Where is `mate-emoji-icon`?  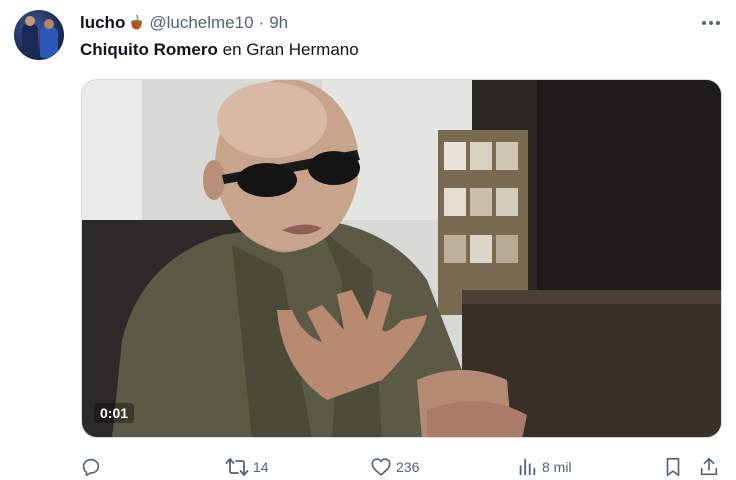
mate-emoji-icon is located at coordinates (136, 22).